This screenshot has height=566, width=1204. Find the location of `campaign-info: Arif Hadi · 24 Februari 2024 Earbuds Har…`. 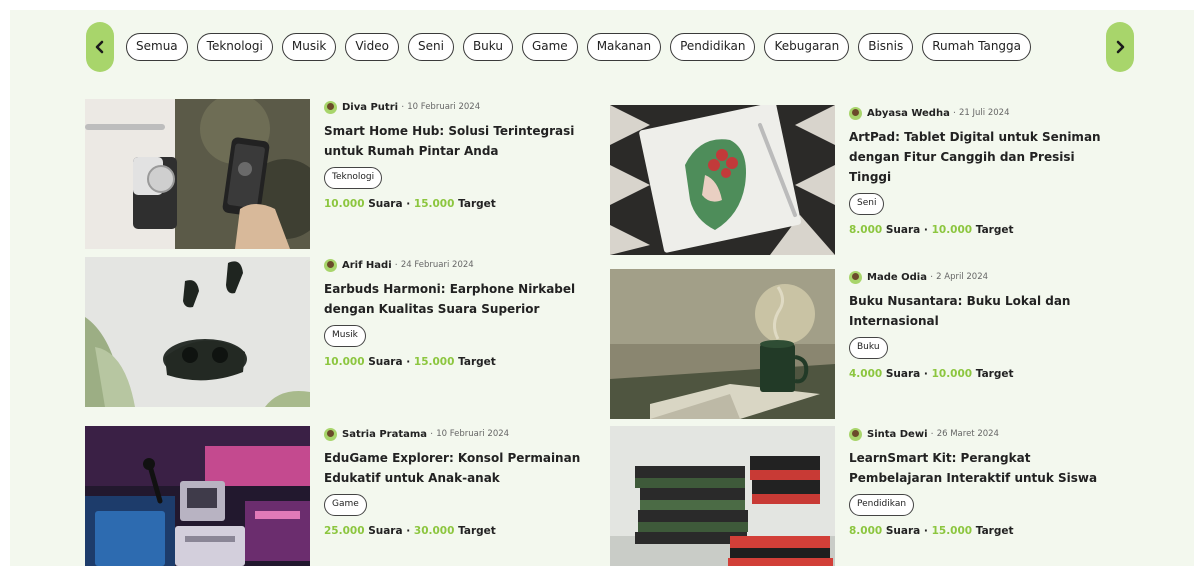

campaign-info: Arif Hadi · 24 Februari 2024 Earbuds Har… is located at coordinates (454, 312).